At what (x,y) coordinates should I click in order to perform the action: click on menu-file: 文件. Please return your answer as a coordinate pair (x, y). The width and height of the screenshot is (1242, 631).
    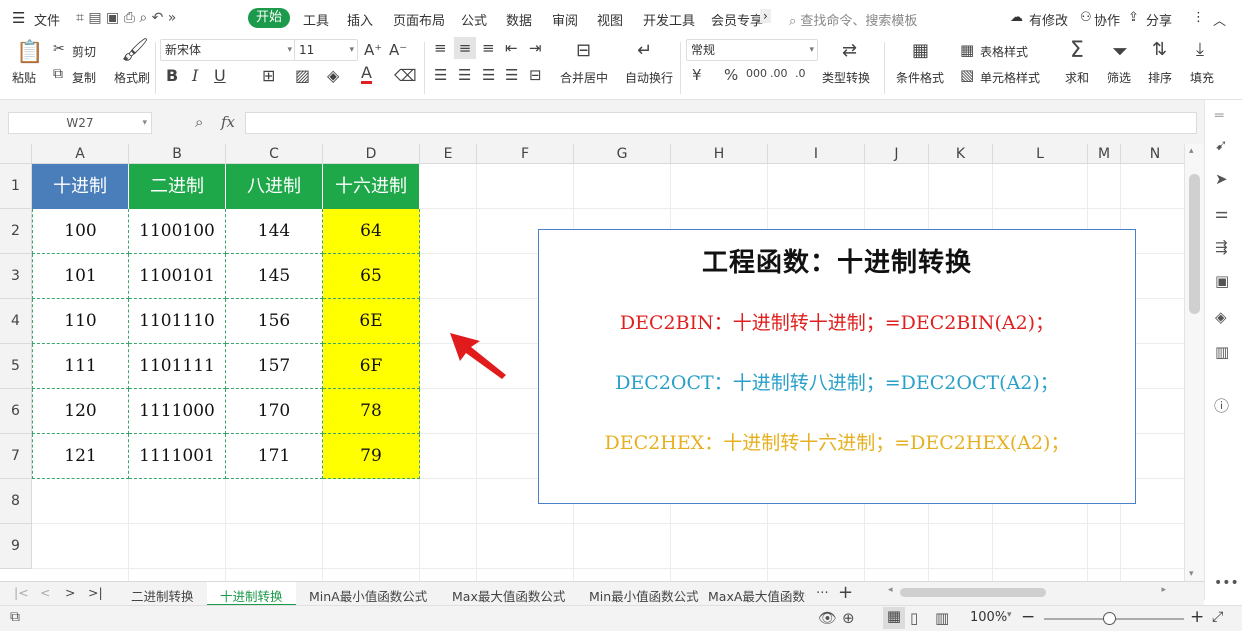
    Looking at the image, I should click on (47, 19).